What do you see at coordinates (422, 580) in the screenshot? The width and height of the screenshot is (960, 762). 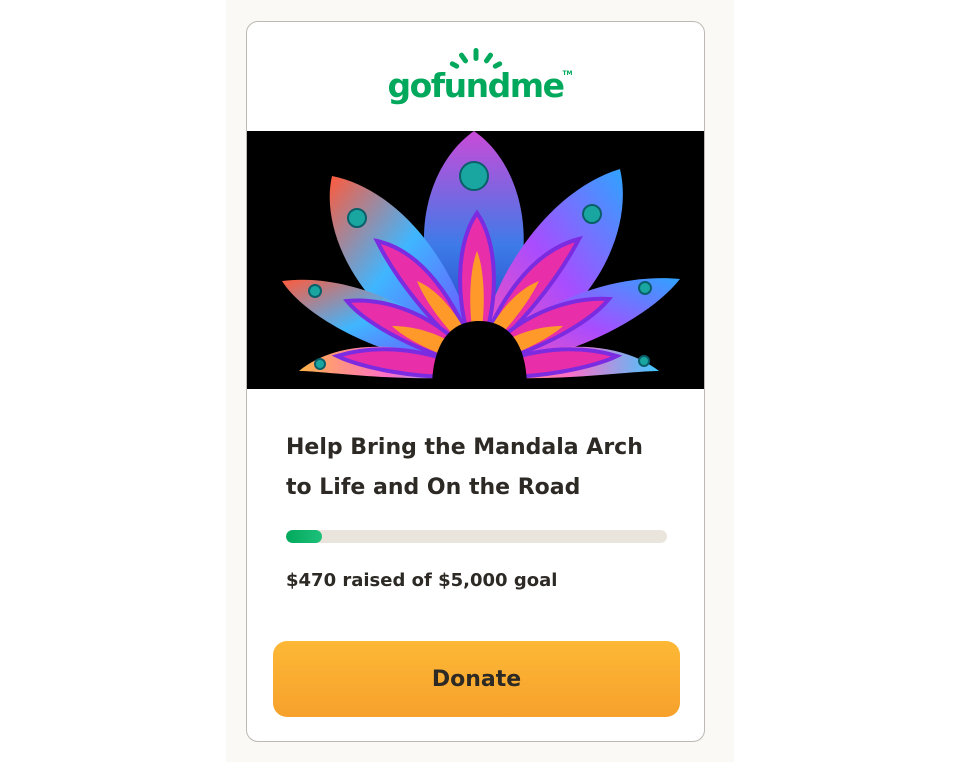 I see `raised-amount-text: $470 raised of $5,000 goal` at bounding box center [422, 580].